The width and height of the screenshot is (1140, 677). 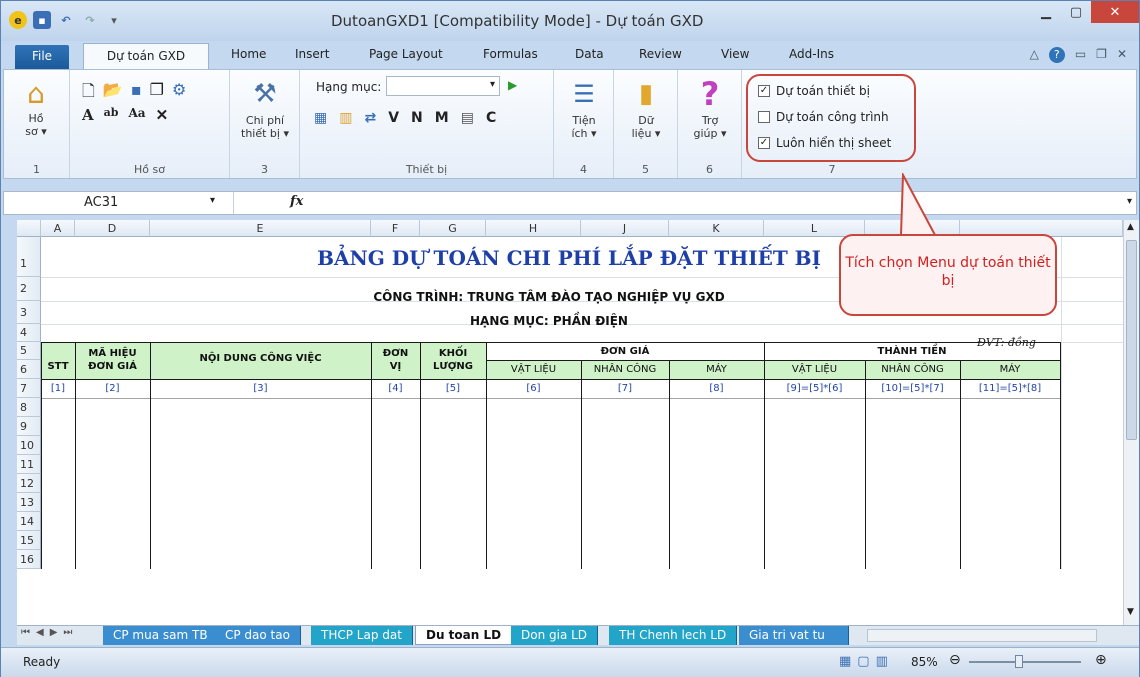 I want to click on row-header: 12, so click(x=29, y=483).